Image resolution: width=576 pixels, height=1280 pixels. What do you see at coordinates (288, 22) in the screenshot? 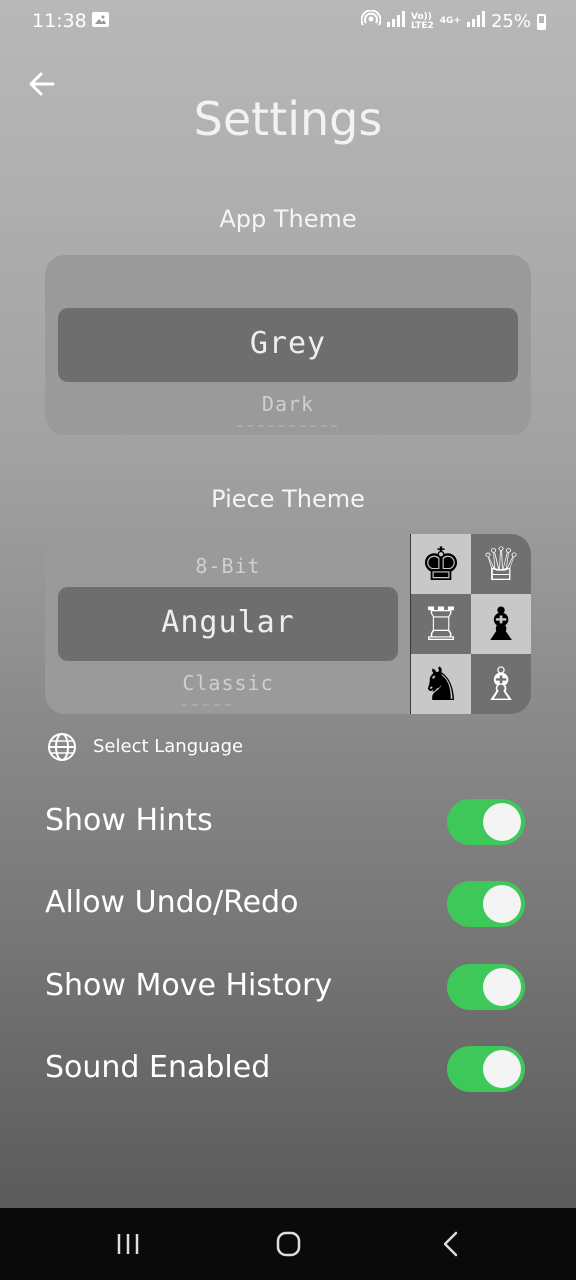
I see `status-bar: 11:38 Vo)) LTE2 4G+ 25%` at bounding box center [288, 22].